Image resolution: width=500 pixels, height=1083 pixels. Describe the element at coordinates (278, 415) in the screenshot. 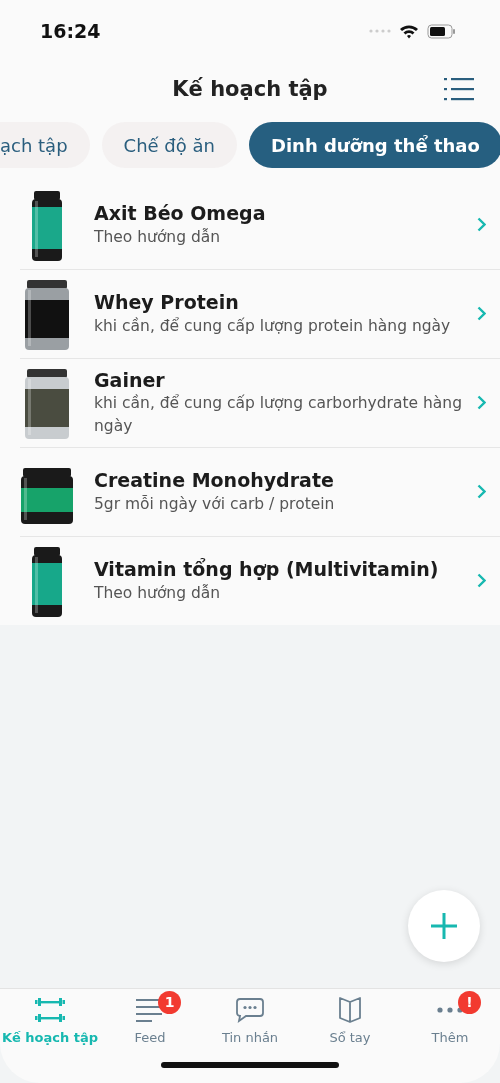

I see `dosage-text: khi cần, để cung cấp lượng carborhydrate hàng ngày` at that location.